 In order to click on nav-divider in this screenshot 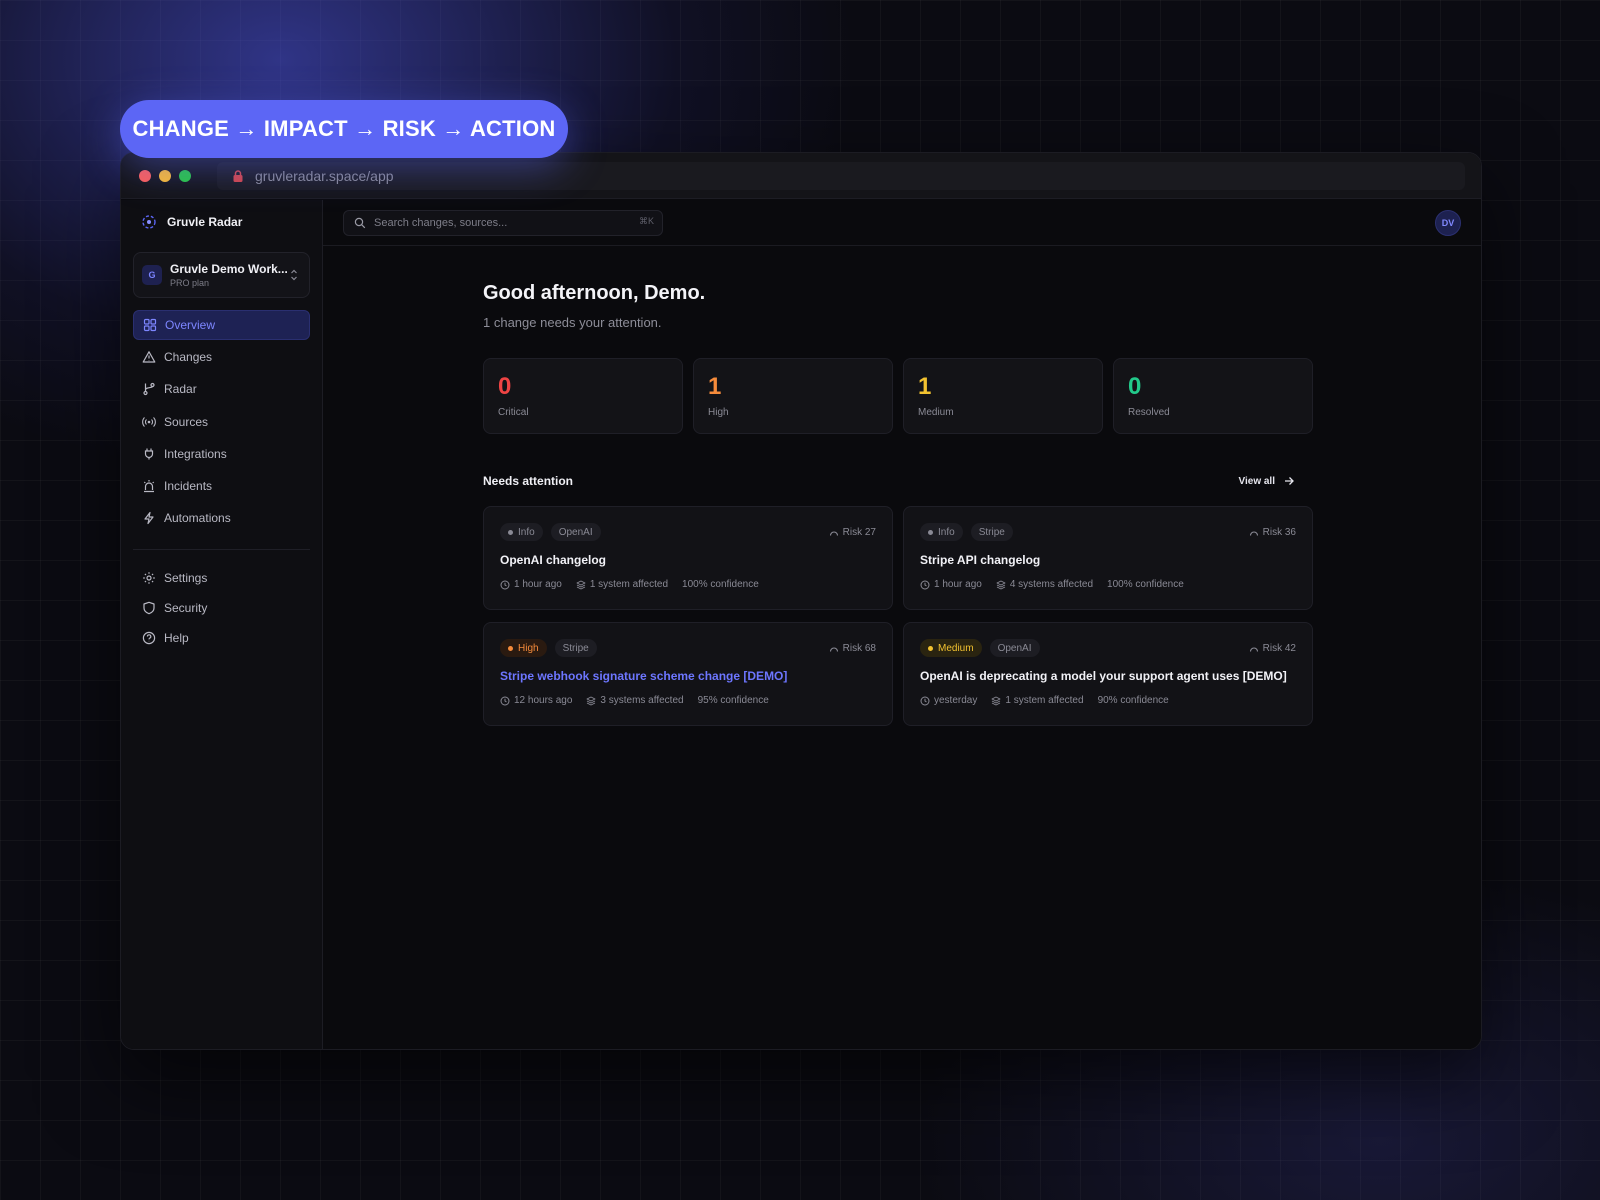, I will do `click(221, 550)`.